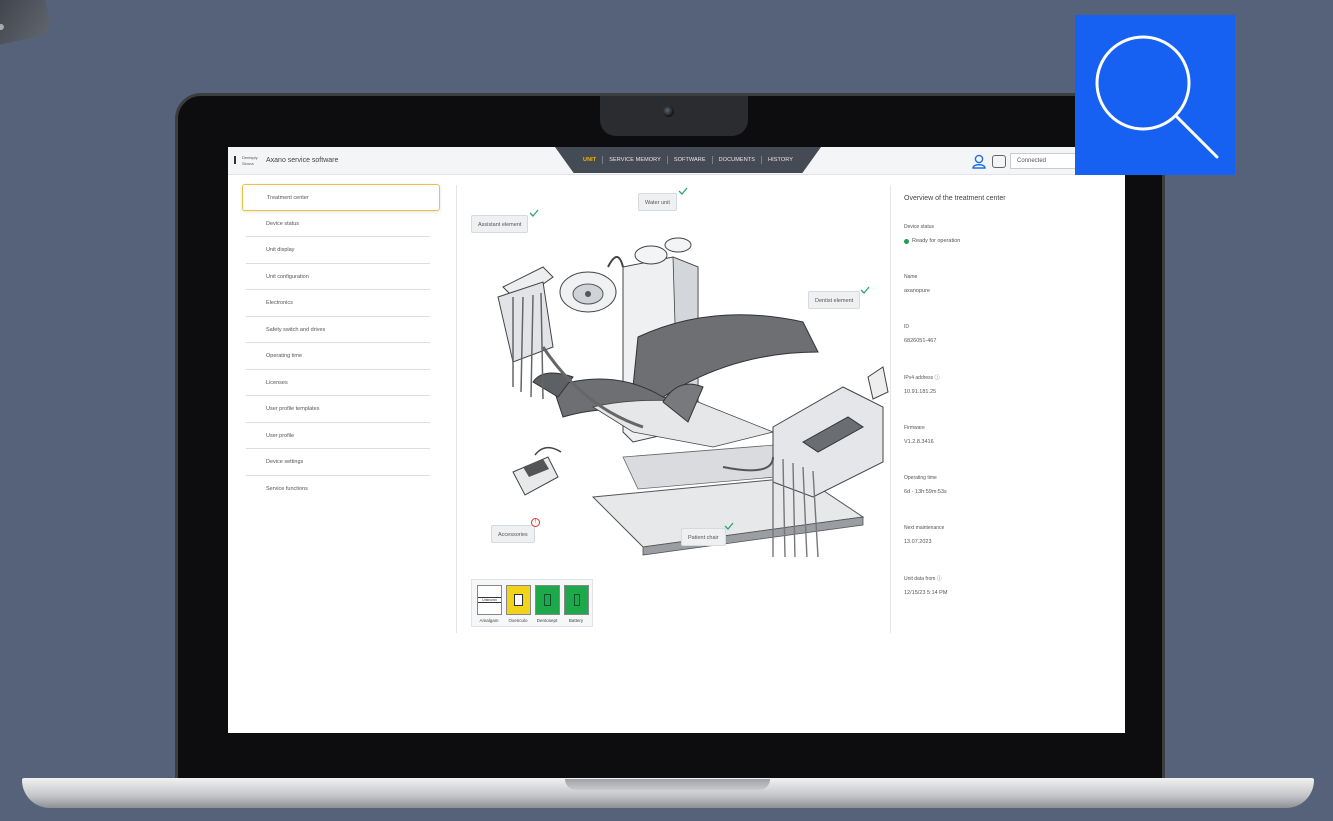 The width and height of the screenshot is (1333, 821). Describe the element at coordinates (920, 341) in the screenshot. I see `field-value: 6826051-467` at that location.